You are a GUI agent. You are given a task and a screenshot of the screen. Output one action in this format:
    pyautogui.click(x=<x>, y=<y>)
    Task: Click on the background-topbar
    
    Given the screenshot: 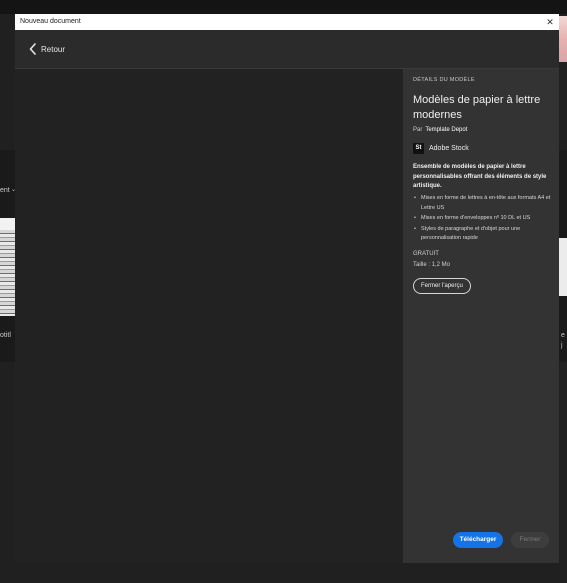 What is the action you would take?
    pyautogui.click(x=283, y=7)
    